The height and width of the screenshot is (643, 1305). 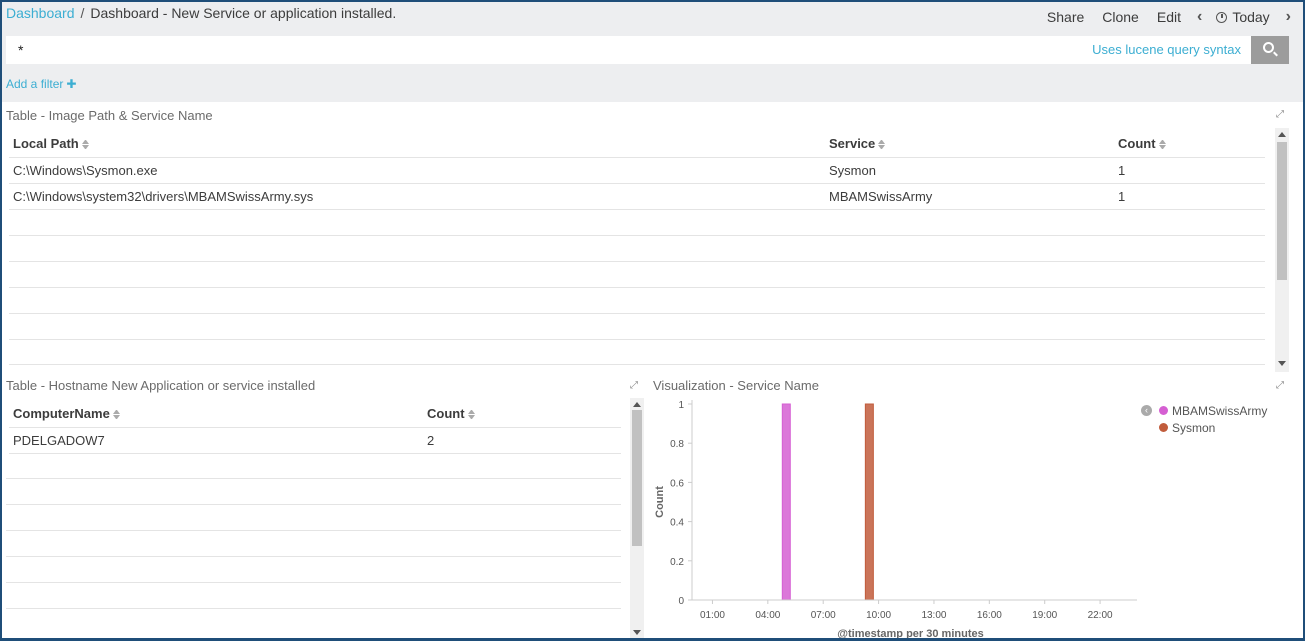 What do you see at coordinates (869, 502) in the screenshot?
I see `bar-sysmon` at bounding box center [869, 502].